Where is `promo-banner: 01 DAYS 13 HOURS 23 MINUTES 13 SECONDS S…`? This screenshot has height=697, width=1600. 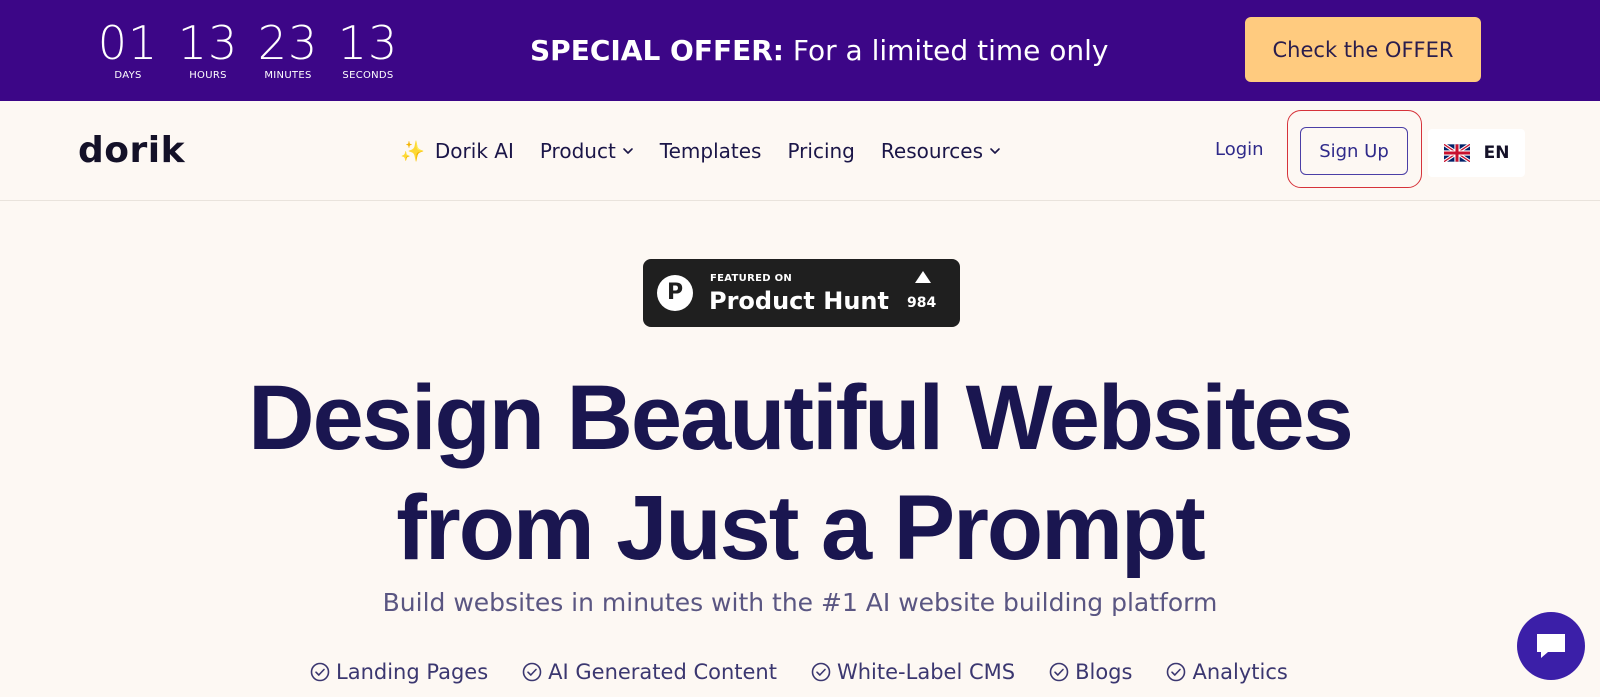 promo-banner: 01 DAYS 13 HOURS 23 MINUTES 13 SECONDS S… is located at coordinates (800, 50).